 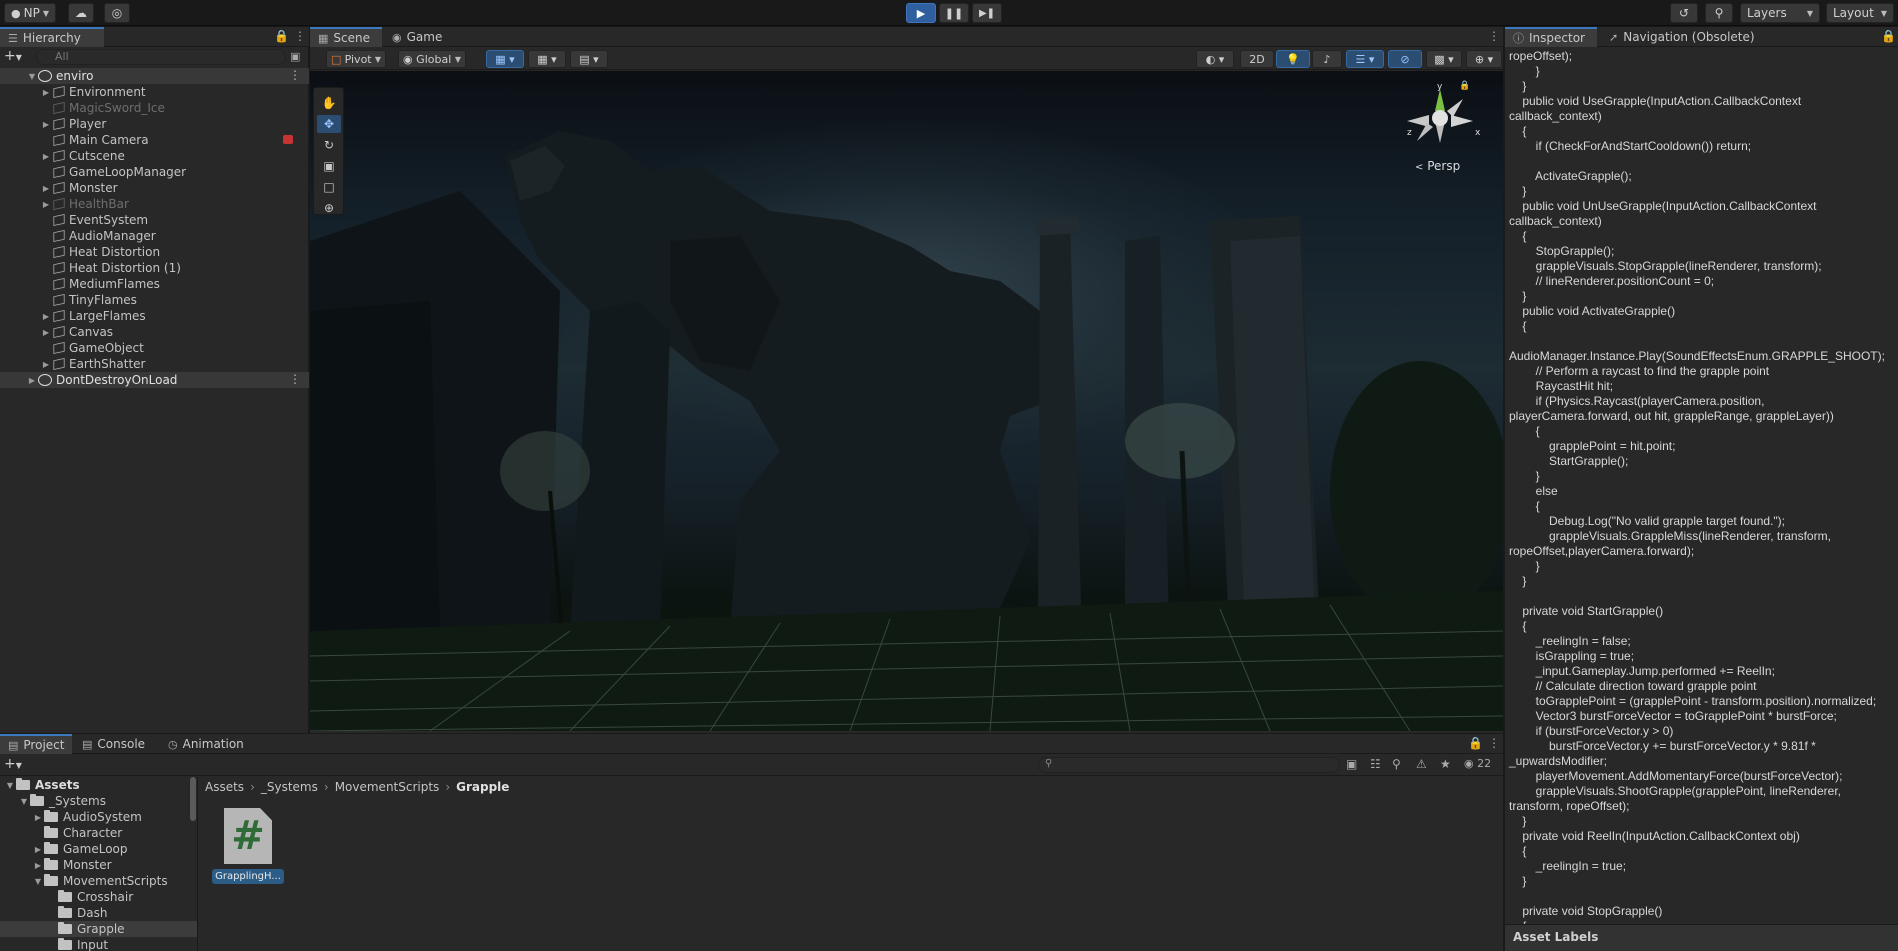 I want to click on folder-tree-item: Dash, so click(x=98, y=913).